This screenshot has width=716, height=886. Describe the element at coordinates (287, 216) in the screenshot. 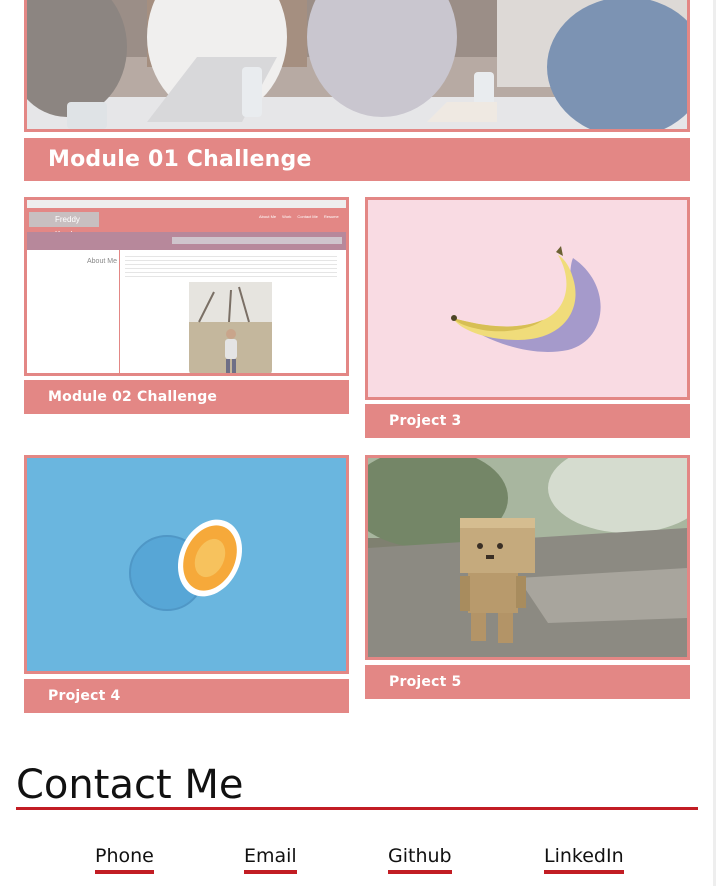

I see `preview-nav-item: Work` at that location.